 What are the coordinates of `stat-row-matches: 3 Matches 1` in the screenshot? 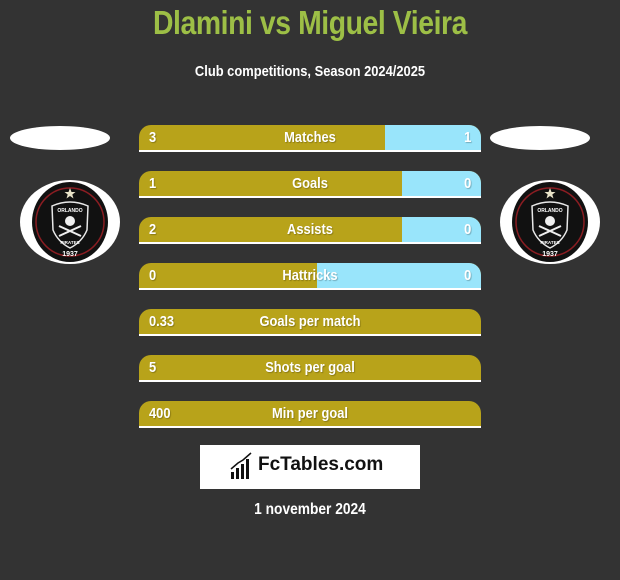 It's located at (310, 138).